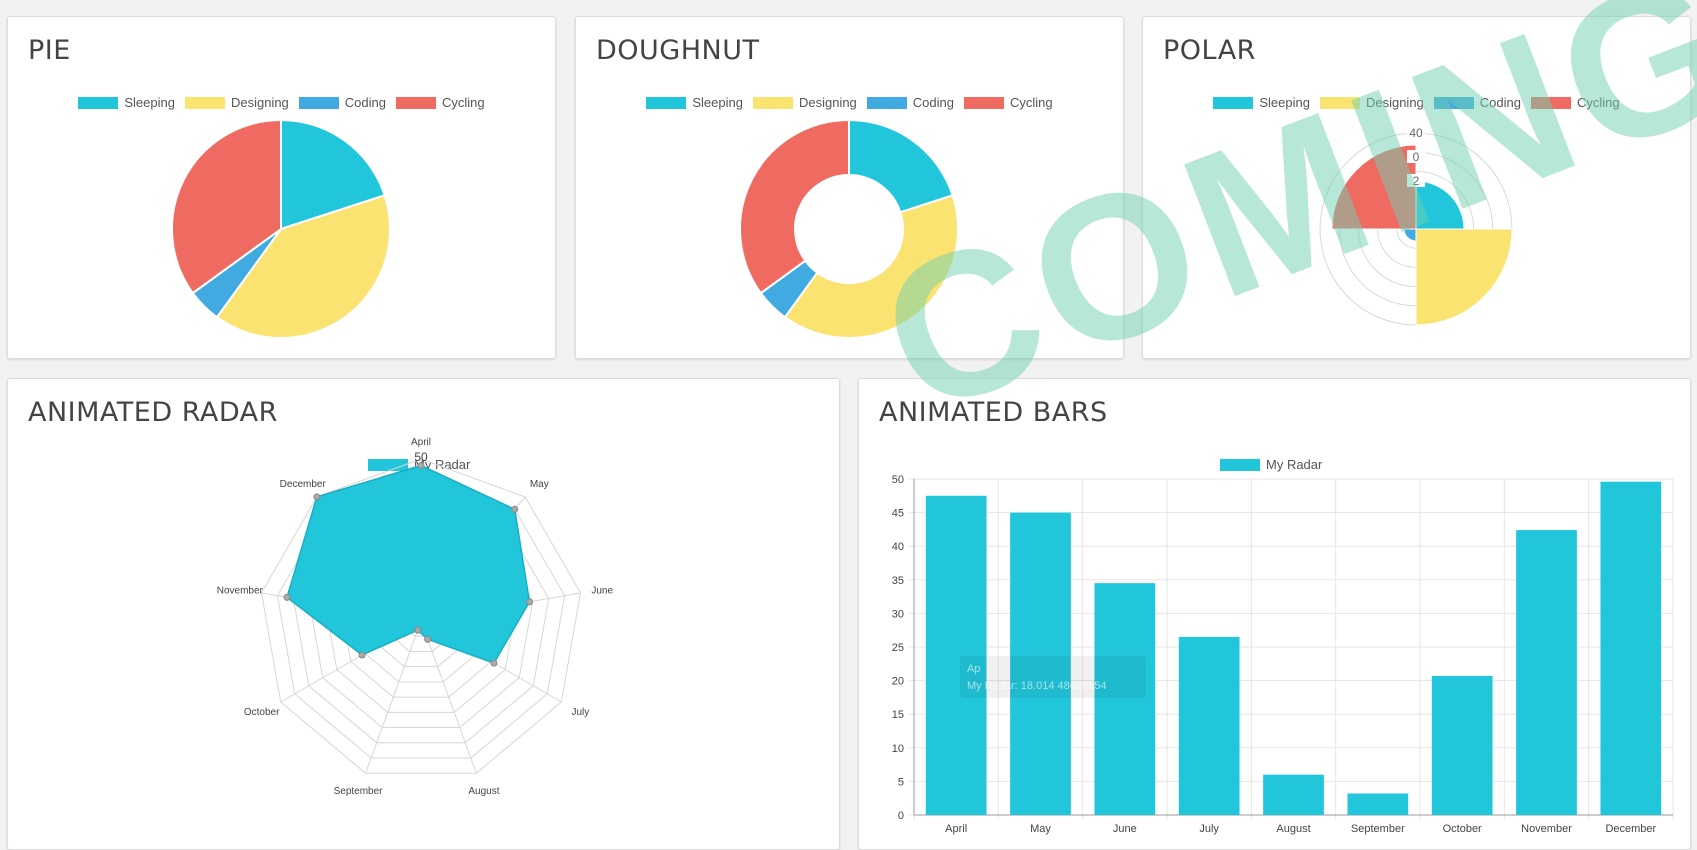 This screenshot has width=1697, height=850. What do you see at coordinates (1125, 829) in the screenshot?
I see `bar-x-tick-label: June` at bounding box center [1125, 829].